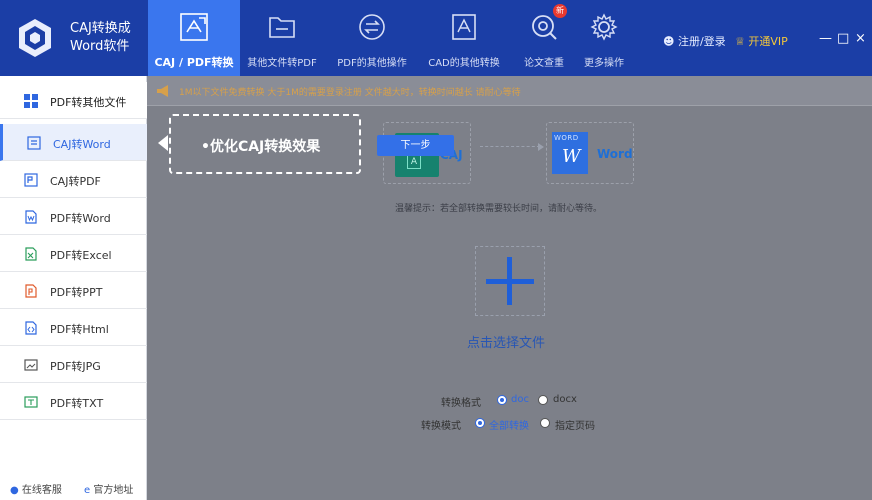 The width and height of the screenshot is (872, 500). What do you see at coordinates (31, 291) in the screenshot?
I see `pdf-ppt-icon` at bounding box center [31, 291].